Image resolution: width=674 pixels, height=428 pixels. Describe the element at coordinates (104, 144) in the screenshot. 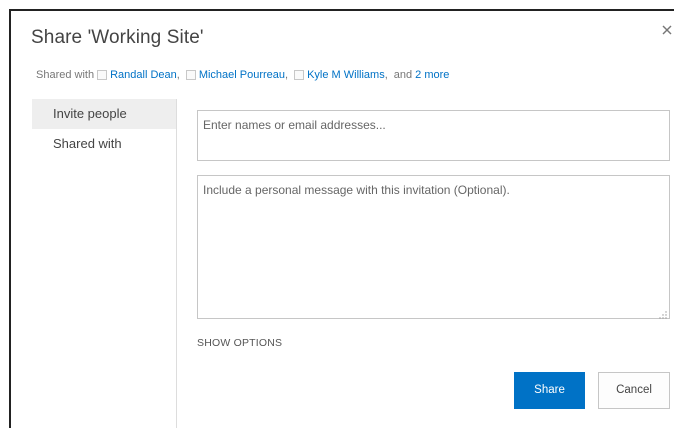

I see `nav-item-shared-with: Shared with` at that location.